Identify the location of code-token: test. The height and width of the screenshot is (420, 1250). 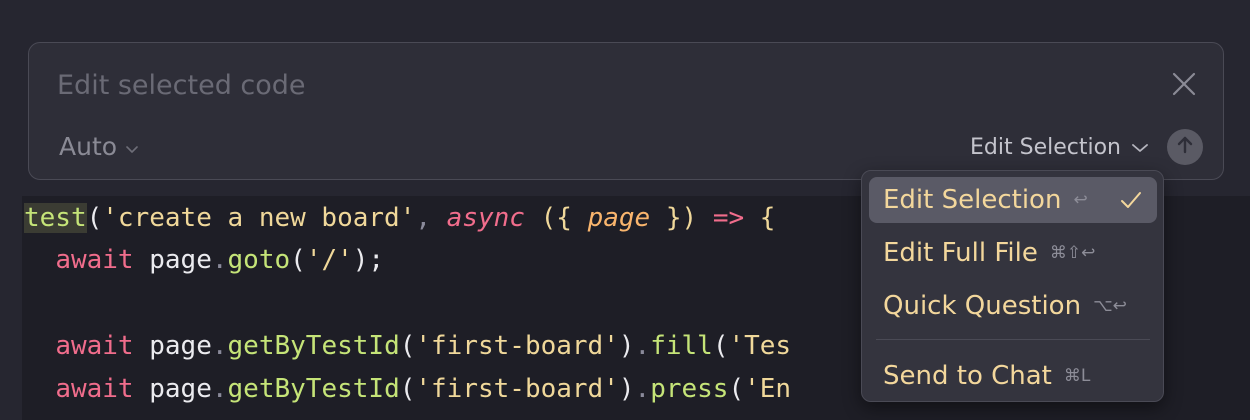
(55, 218).